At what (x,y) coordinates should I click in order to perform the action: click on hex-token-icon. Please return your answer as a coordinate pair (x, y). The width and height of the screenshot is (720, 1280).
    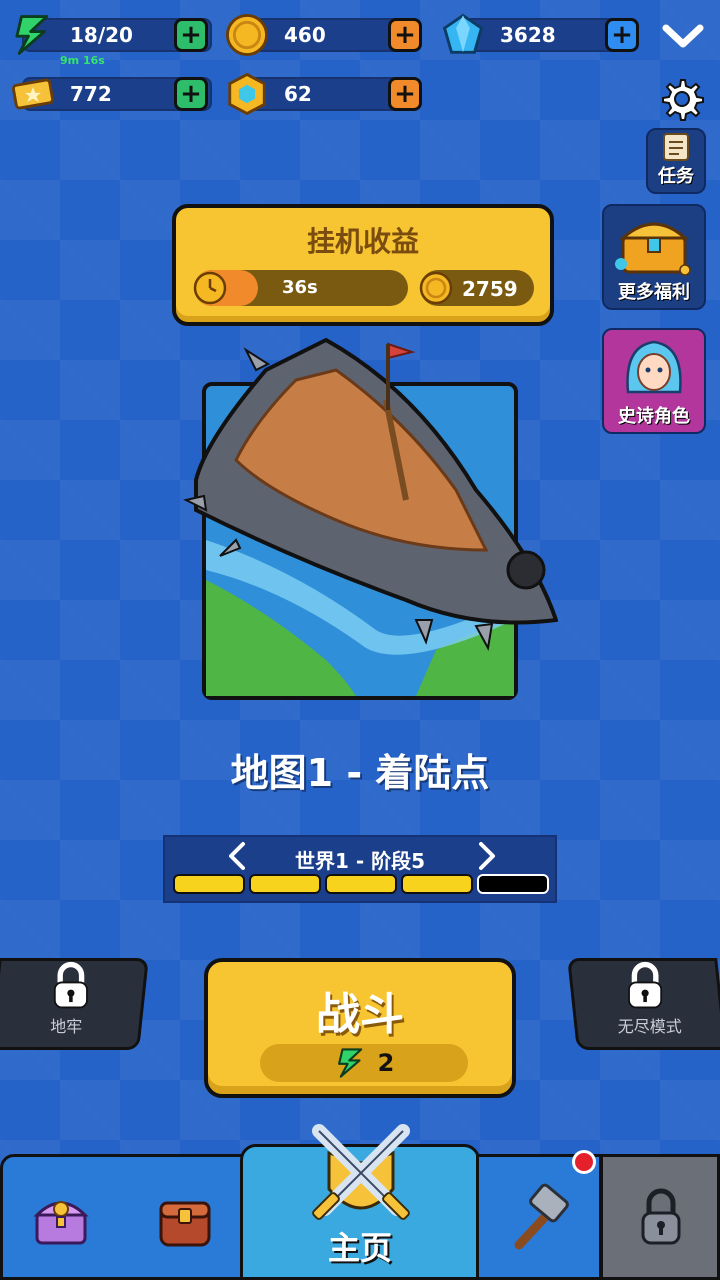
    Looking at the image, I should click on (247, 94).